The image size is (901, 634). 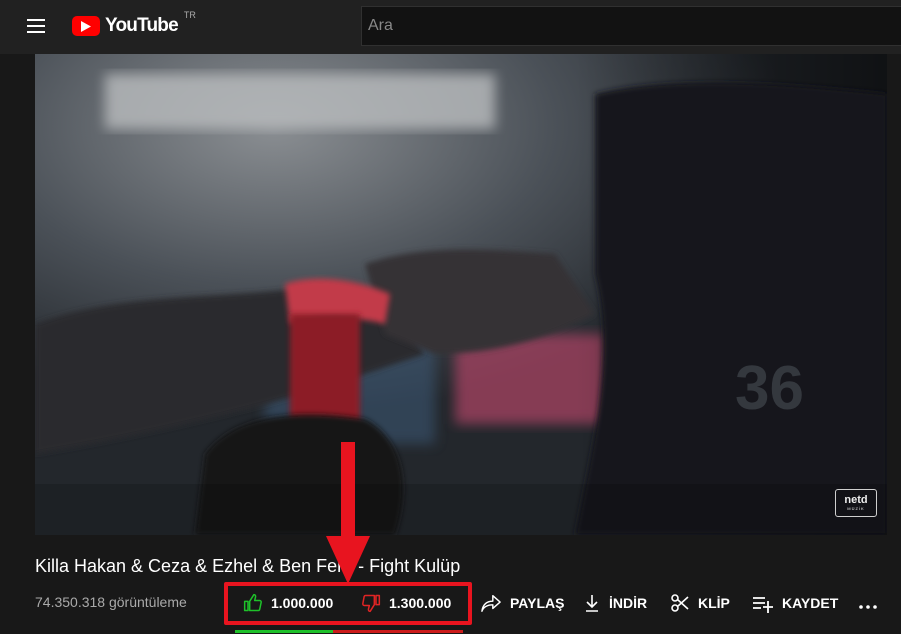 I want to click on share-button: PAYLAŞ, so click(x=522, y=603).